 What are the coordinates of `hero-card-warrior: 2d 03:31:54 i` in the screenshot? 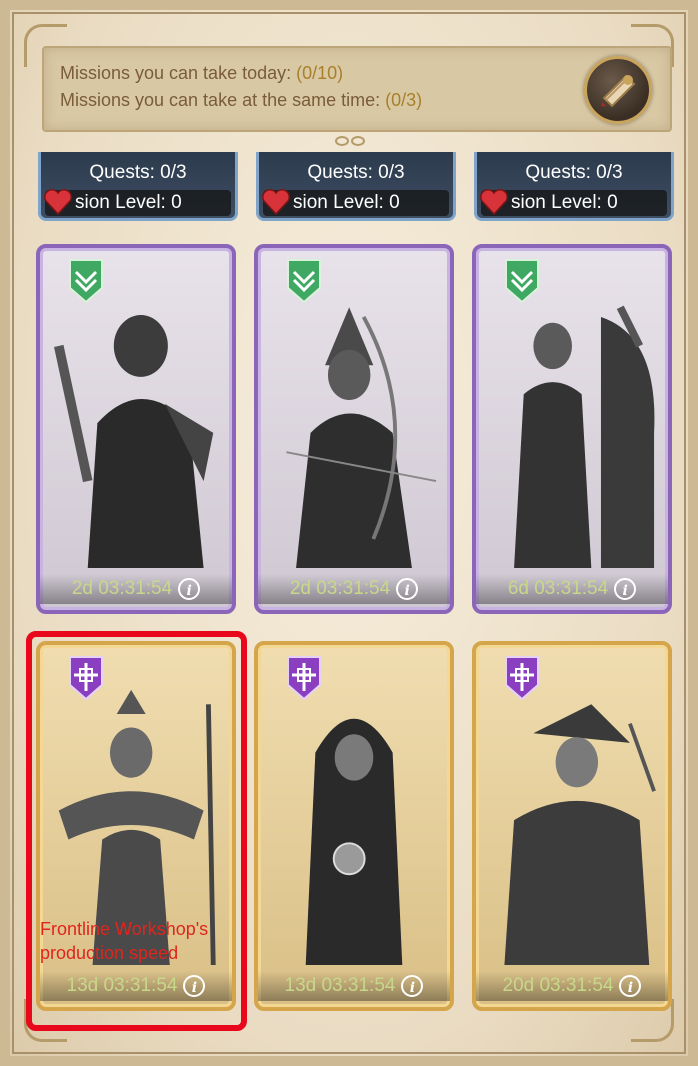 It's located at (136, 429).